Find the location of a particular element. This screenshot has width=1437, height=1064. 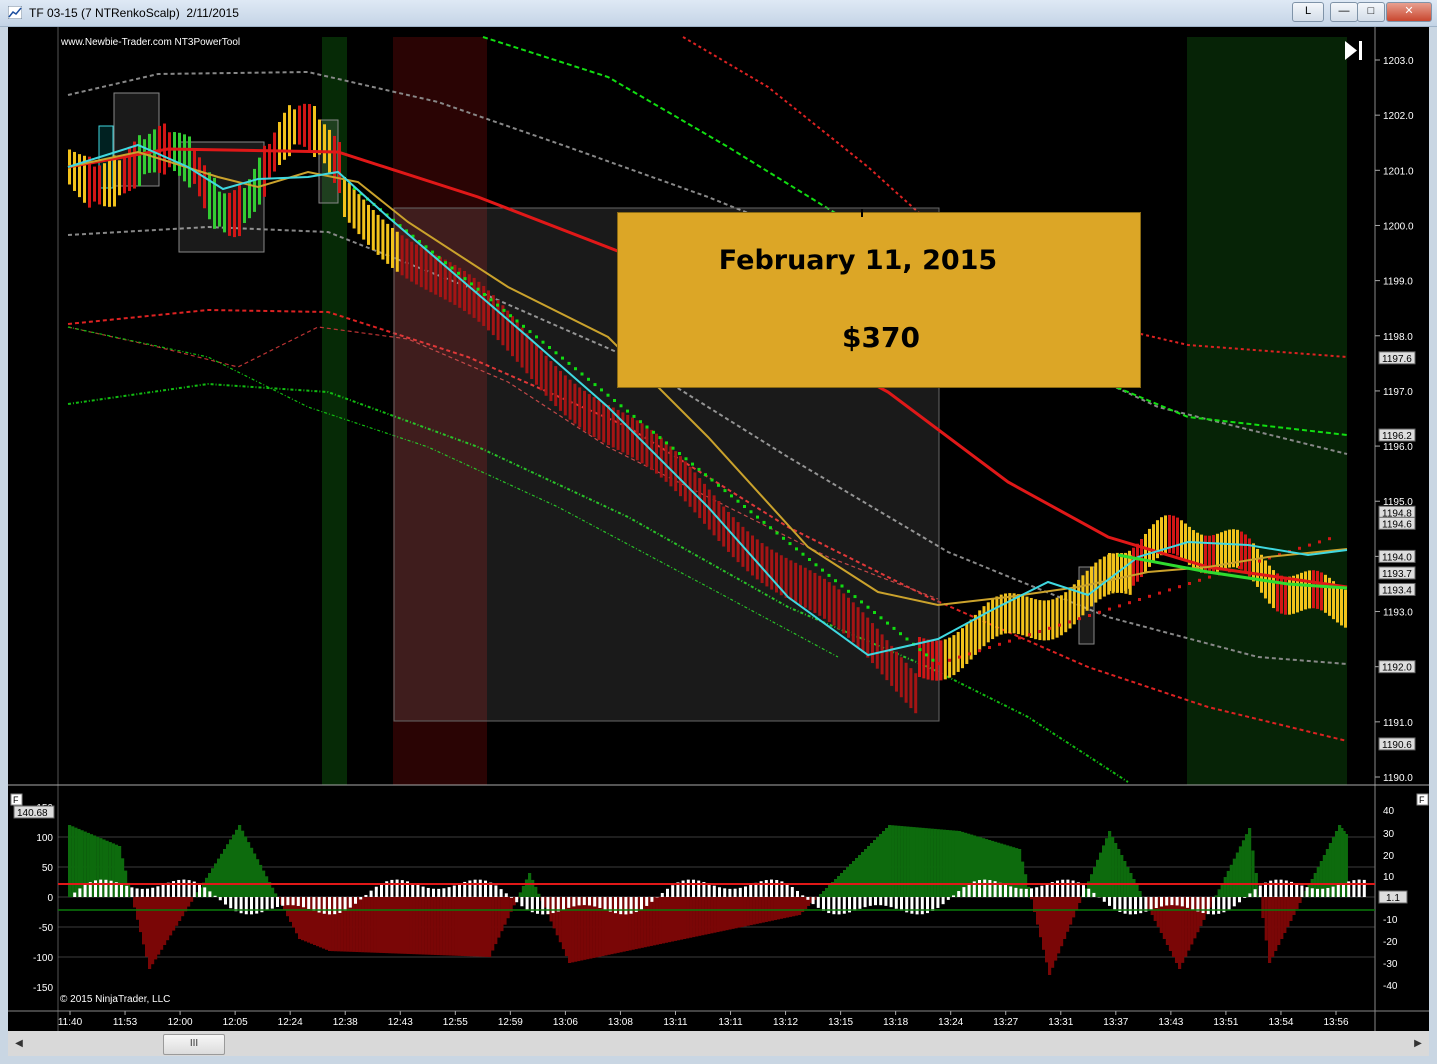

layout-button: L is located at coordinates (1308, 12).